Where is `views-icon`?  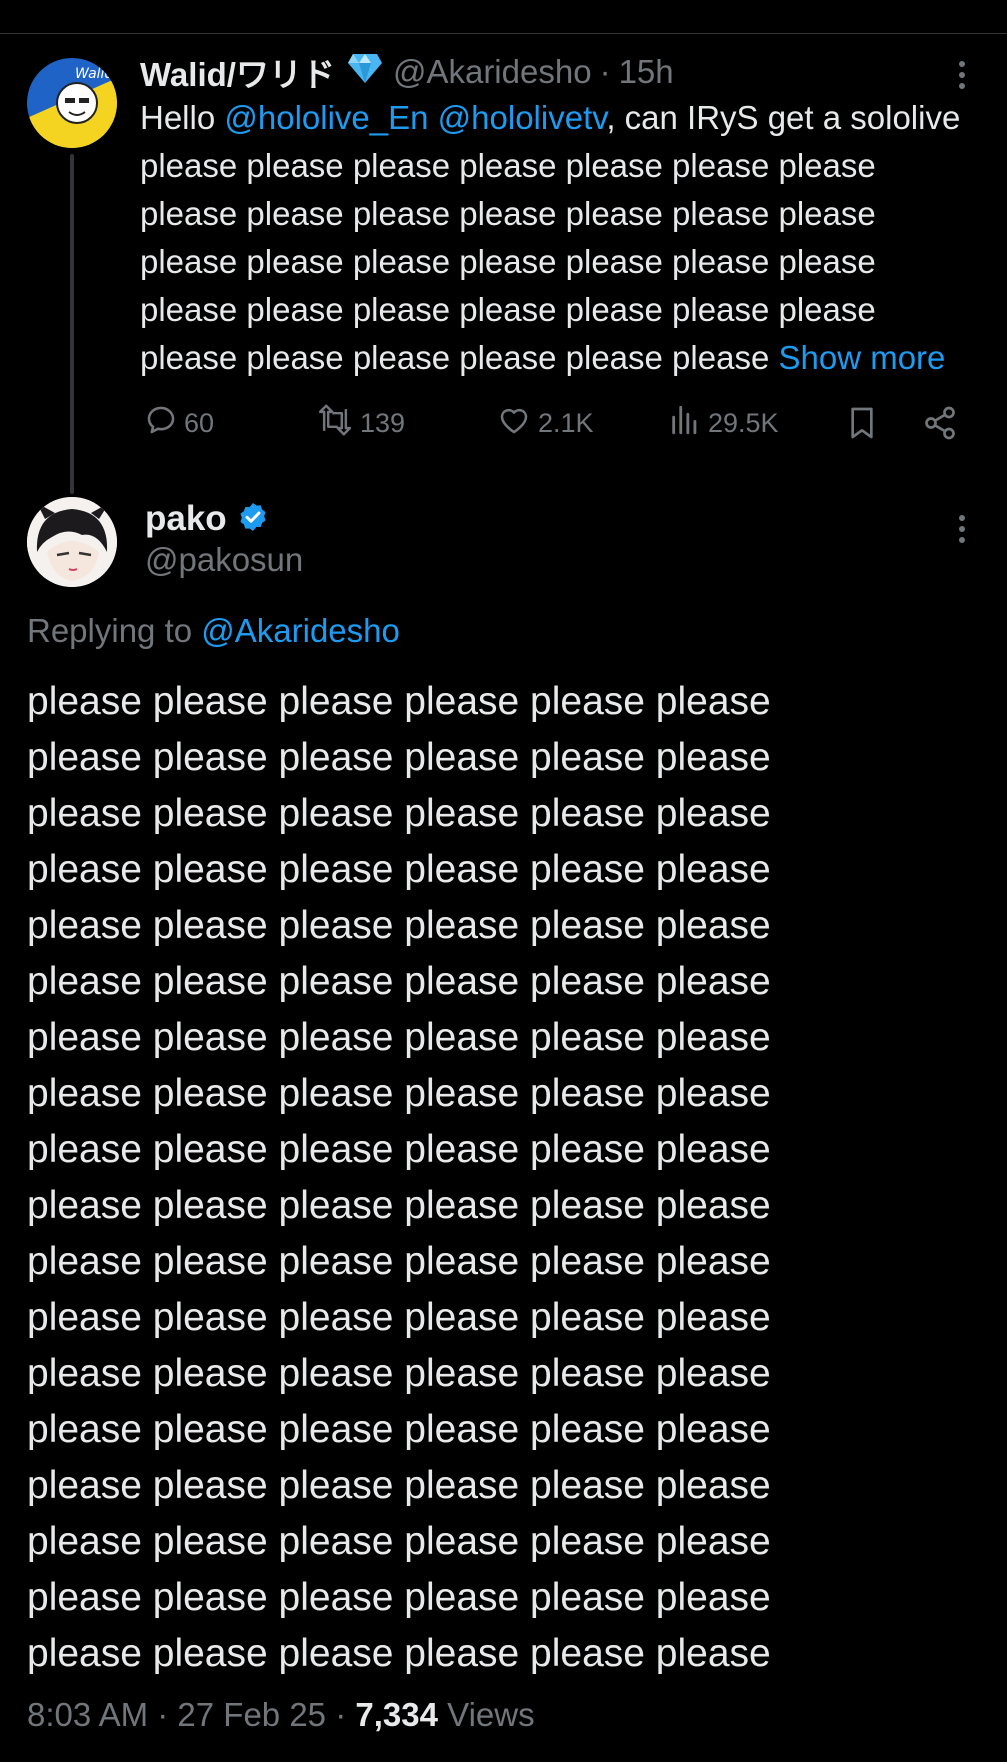 views-icon is located at coordinates (688, 423).